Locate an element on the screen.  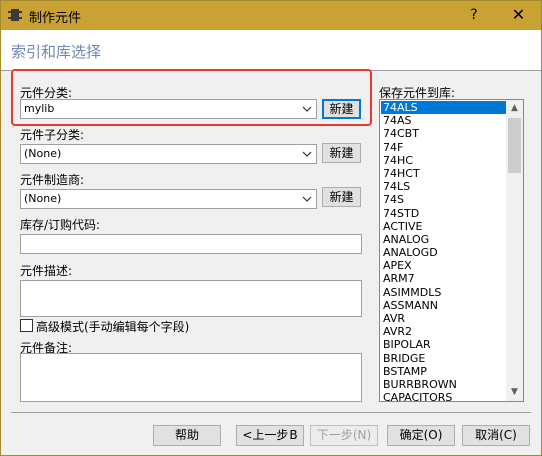
category-select: mylib is located at coordinates (168, 109).